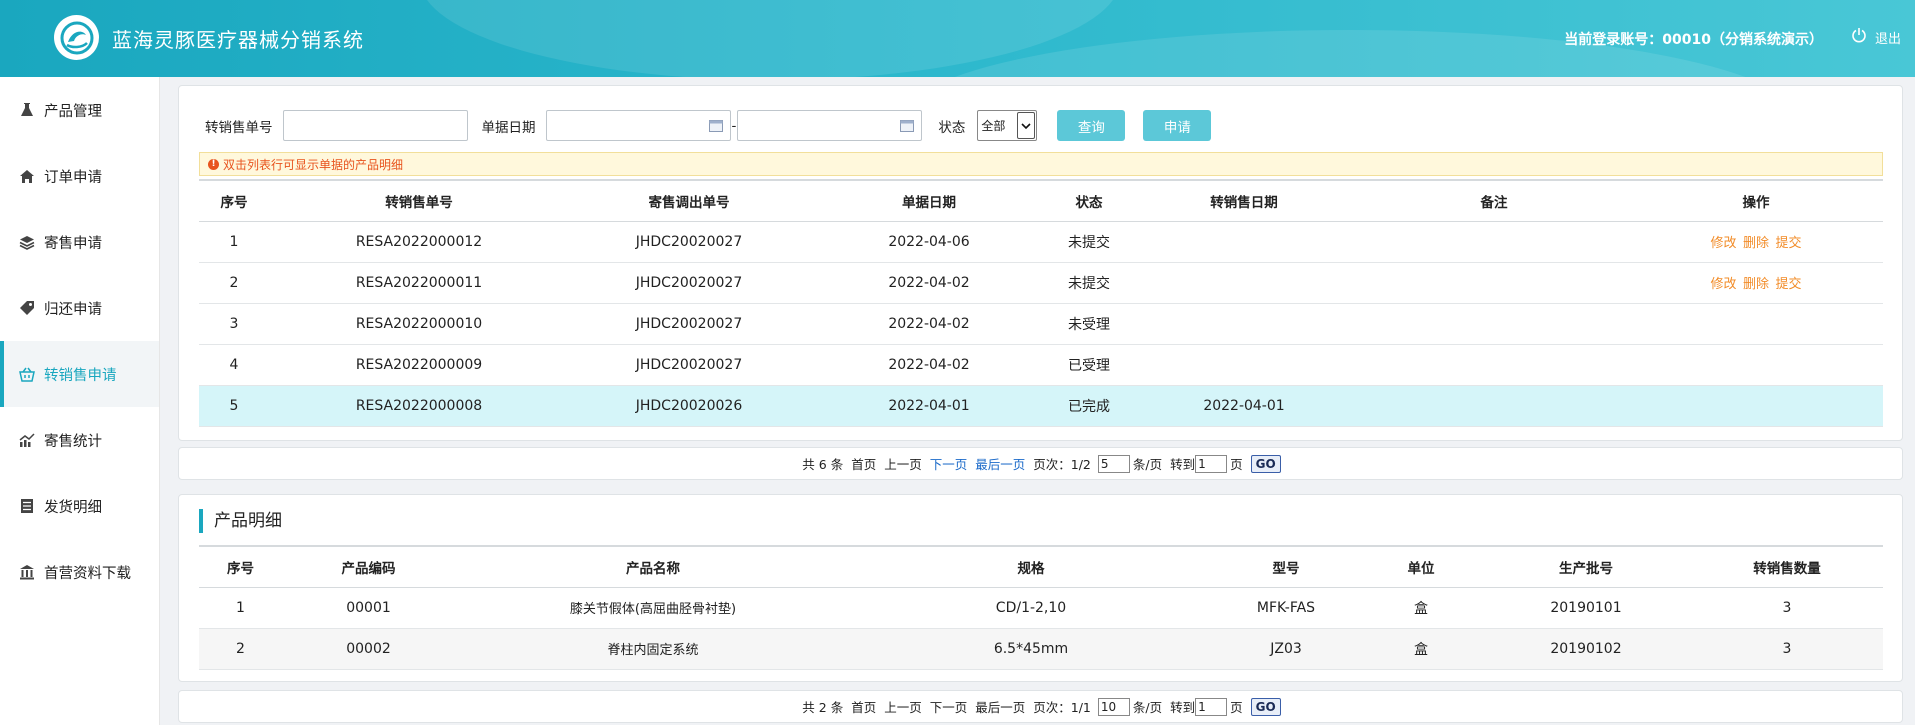 This screenshot has height=725, width=1915. I want to click on cell-resale-no: RESA2022000009, so click(419, 365).